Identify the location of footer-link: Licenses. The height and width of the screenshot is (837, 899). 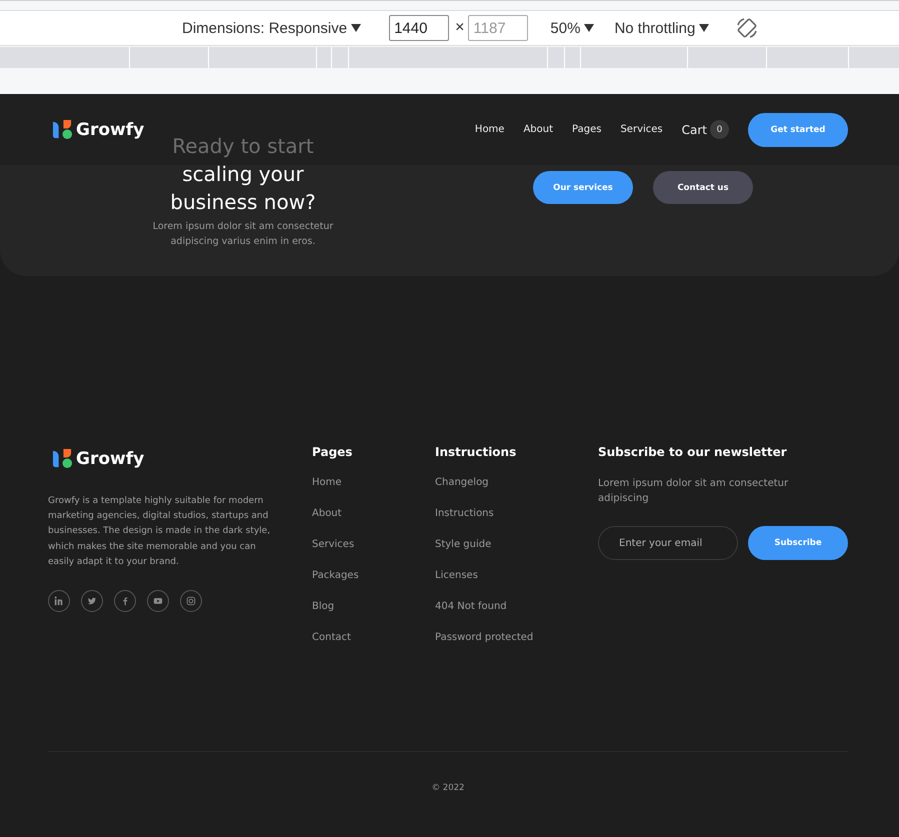
(516, 575).